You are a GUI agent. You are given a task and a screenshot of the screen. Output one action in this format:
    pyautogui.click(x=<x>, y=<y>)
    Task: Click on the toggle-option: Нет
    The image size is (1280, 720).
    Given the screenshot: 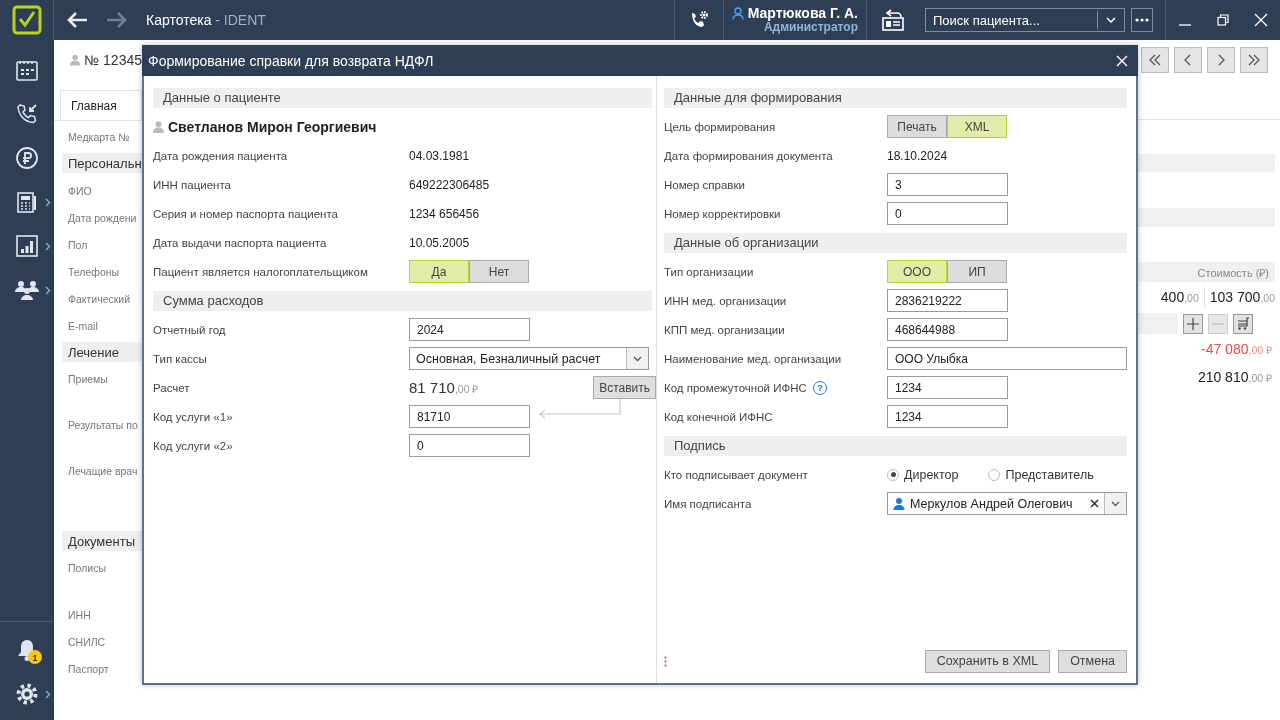 What is the action you would take?
    pyautogui.click(x=499, y=271)
    